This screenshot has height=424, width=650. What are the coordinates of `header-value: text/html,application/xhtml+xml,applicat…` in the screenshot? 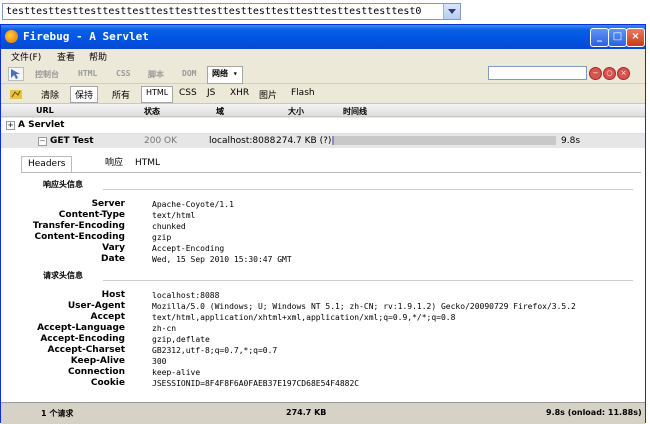 It's located at (304, 317).